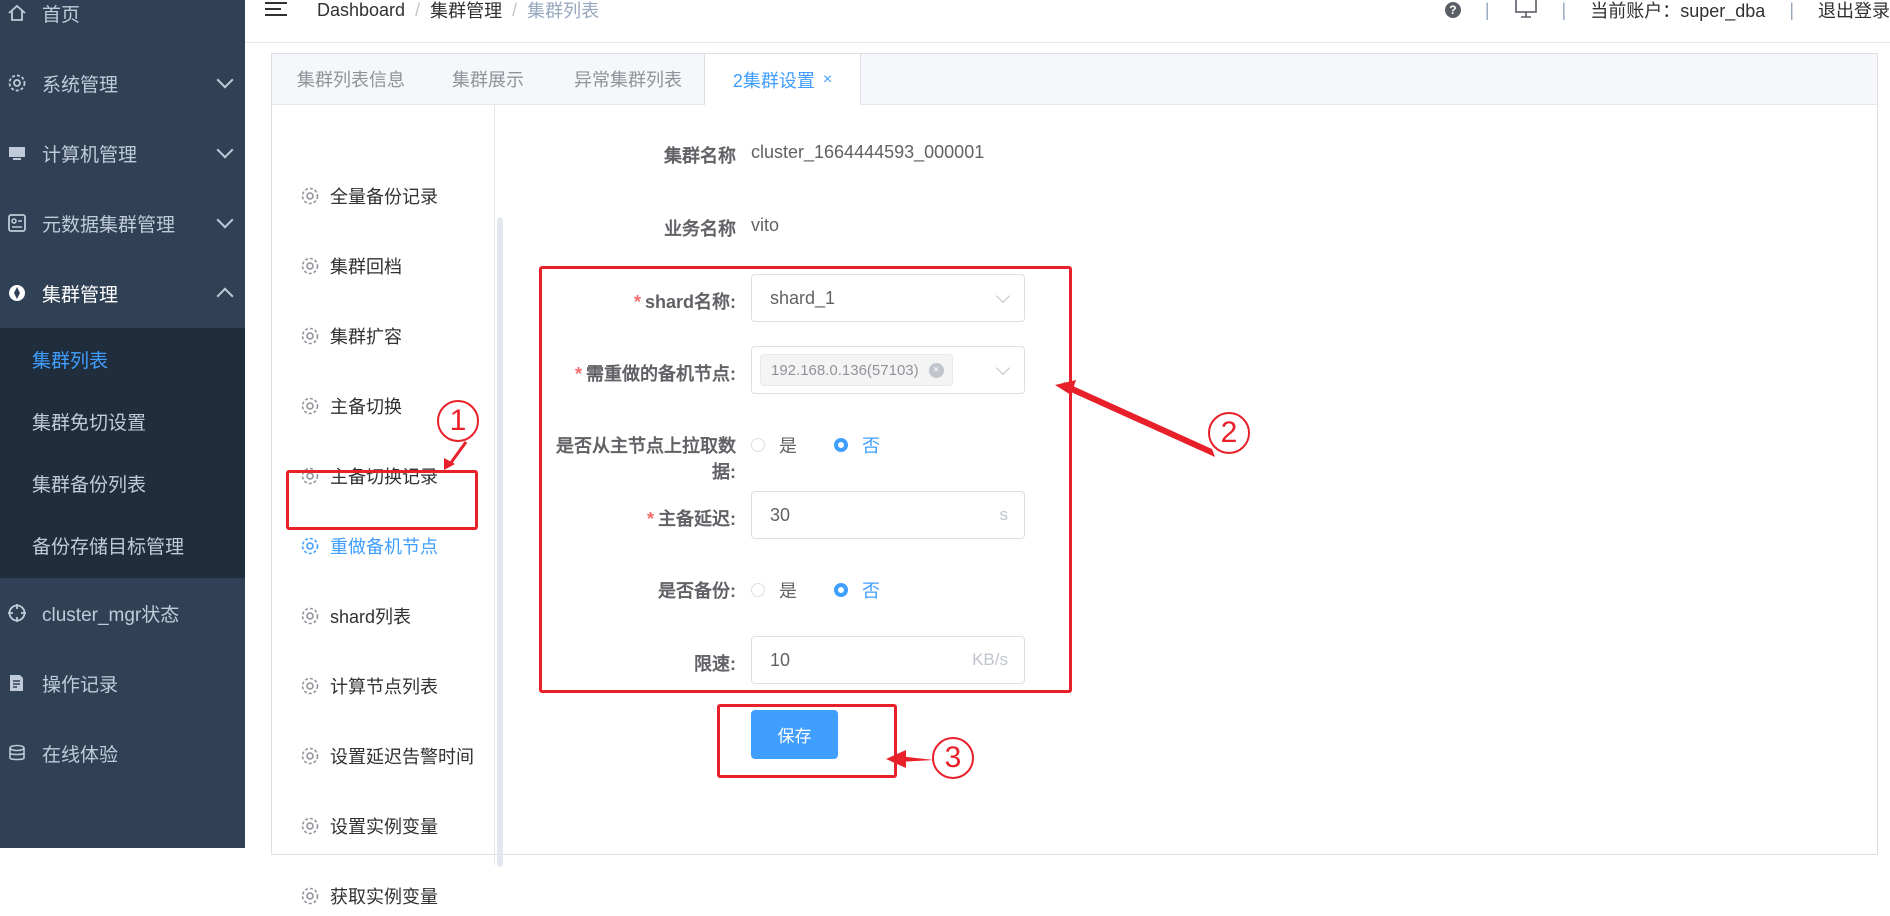  What do you see at coordinates (122, 421) in the screenshot?
I see `submenu-item-failover-settings: 集群免切设置` at bounding box center [122, 421].